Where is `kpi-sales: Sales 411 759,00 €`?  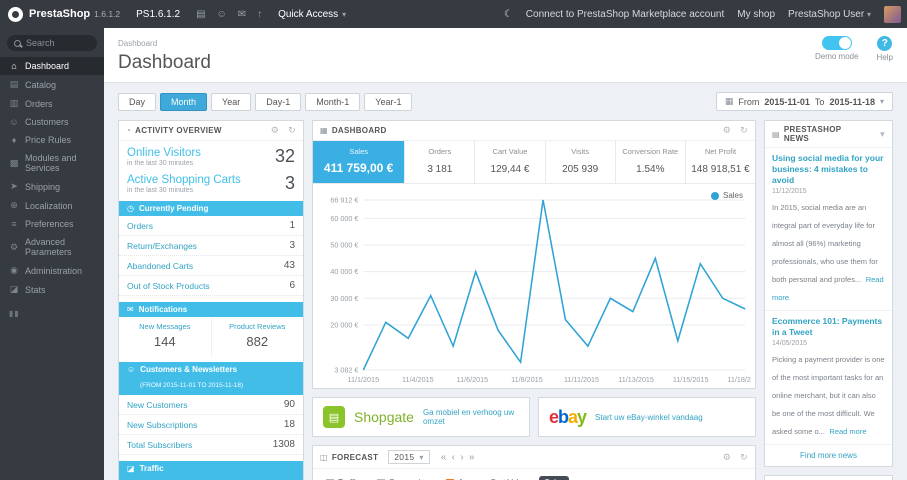
kpi-sales: Sales 411 759,00 € is located at coordinates (359, 162).